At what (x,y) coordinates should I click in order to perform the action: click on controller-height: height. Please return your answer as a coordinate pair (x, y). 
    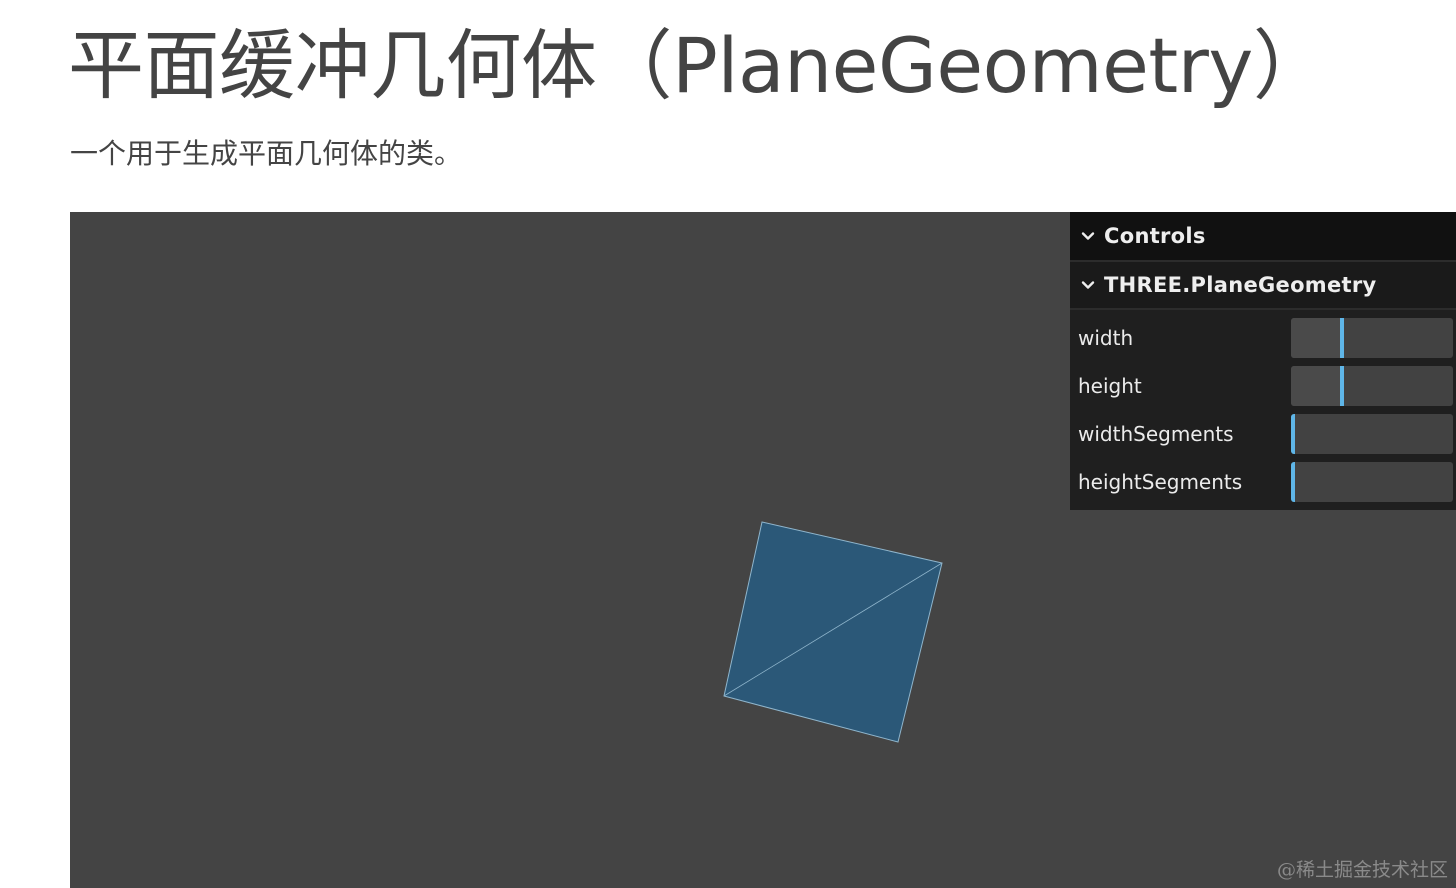
    Looking at the image, I should click on (1263, 386).